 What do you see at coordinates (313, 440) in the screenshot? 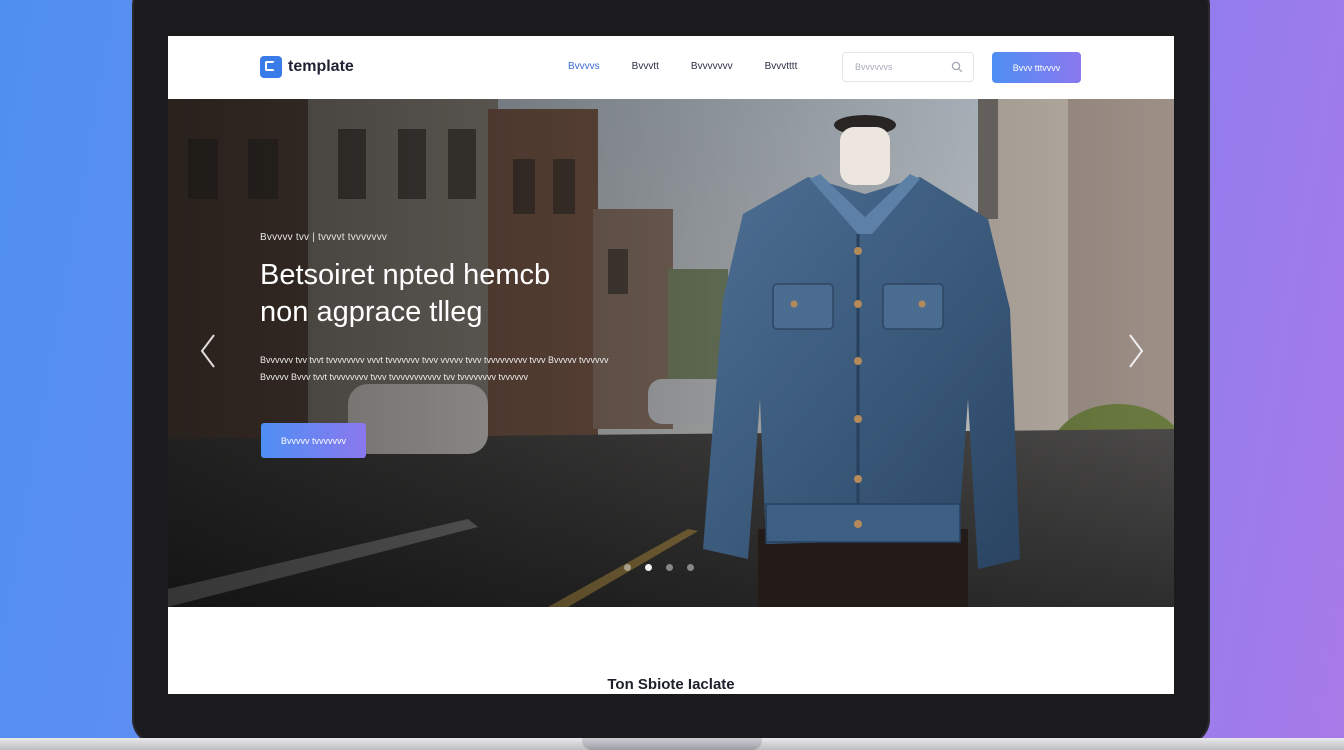
I see `hero-cta-button: Bvvvvv tvvvvvvv` at bounding box center [313, 440].